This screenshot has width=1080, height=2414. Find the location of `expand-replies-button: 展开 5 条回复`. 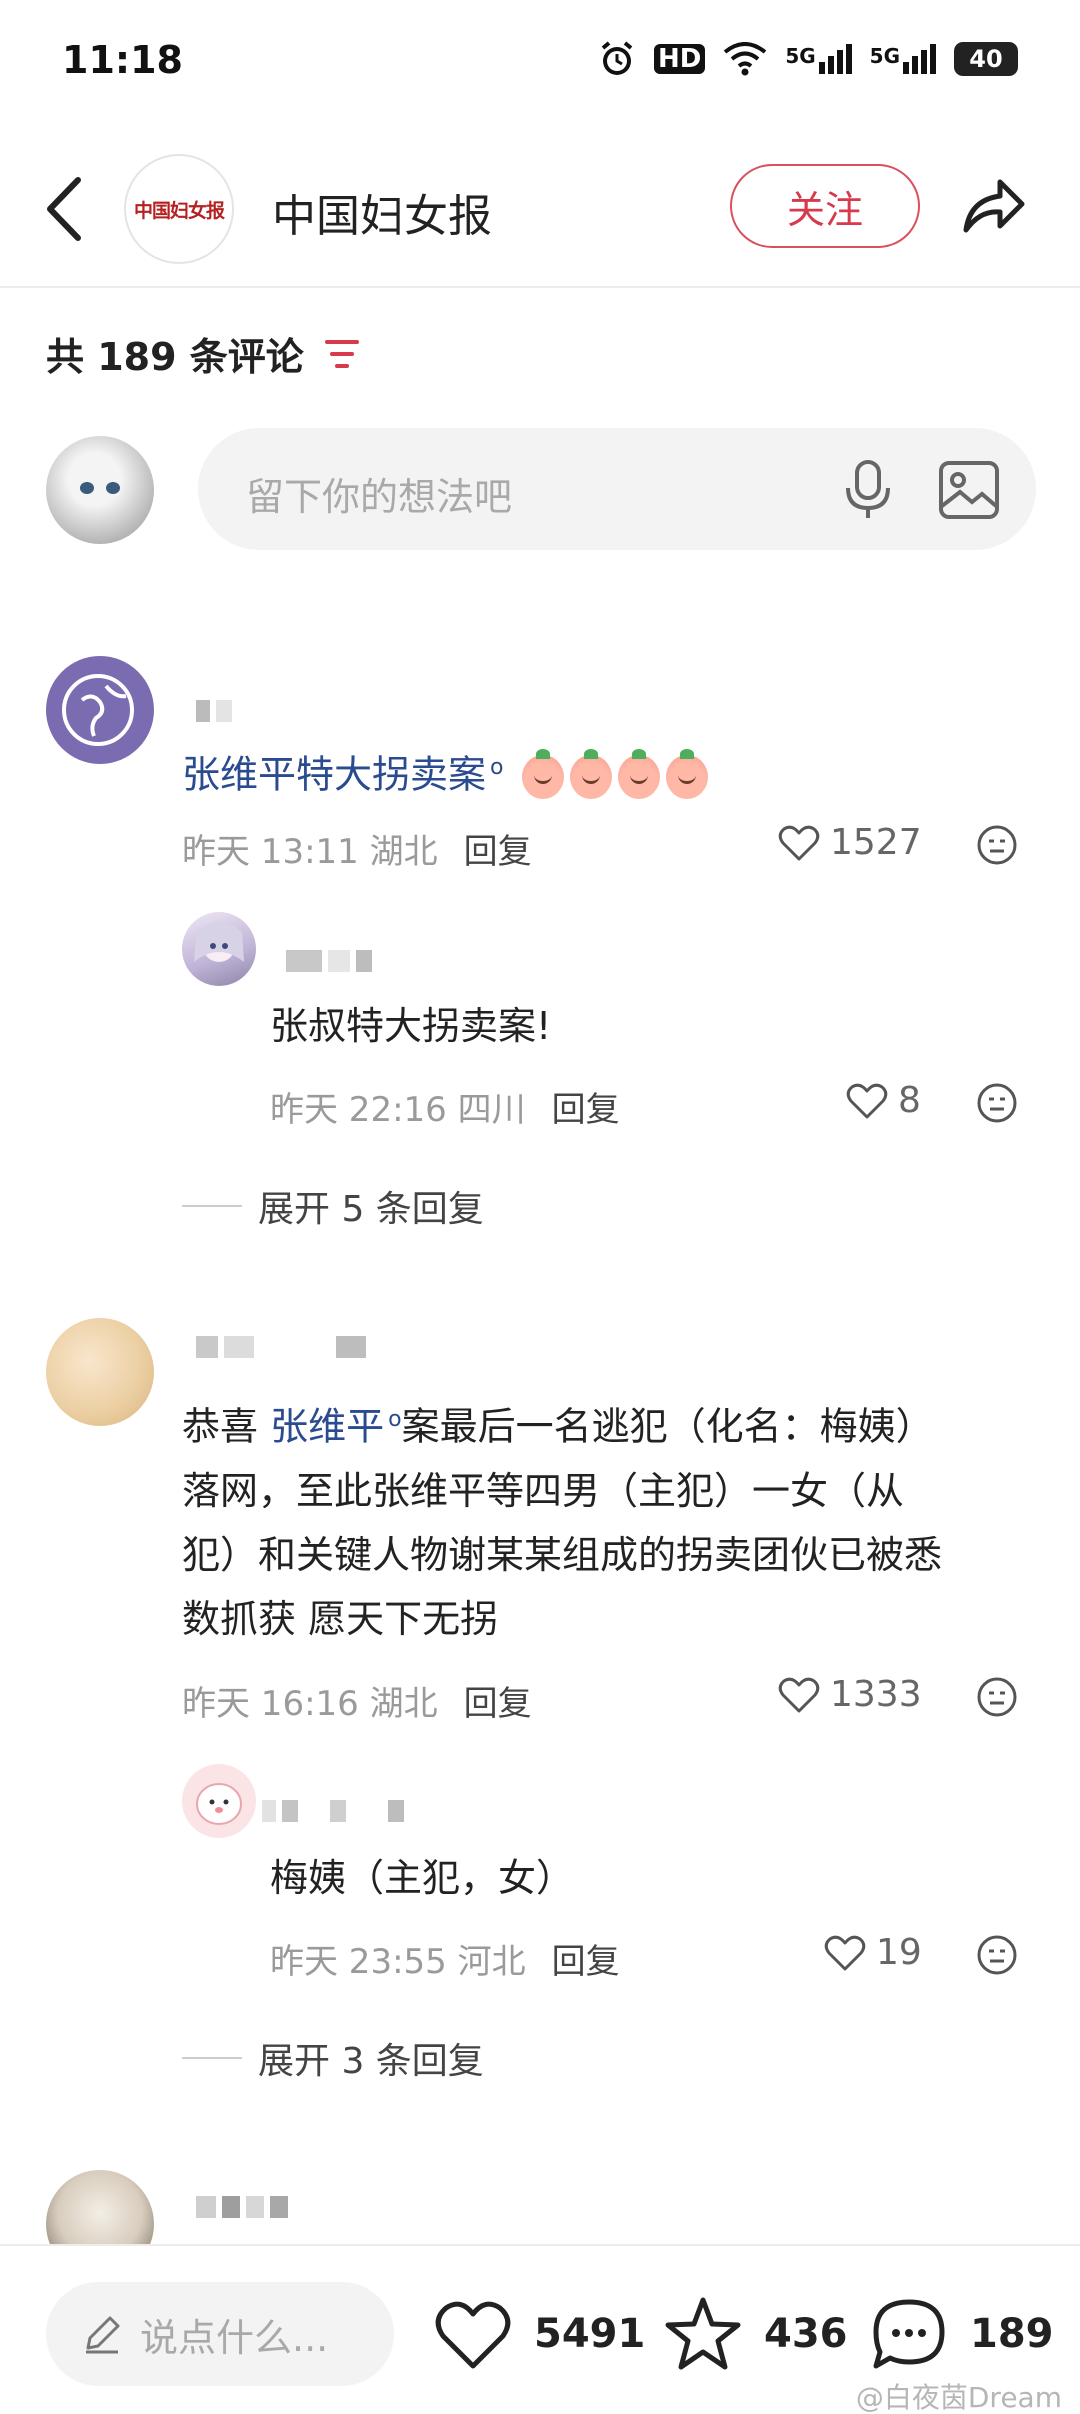

expand-replies-button: 展开 5 条回复 is located at coordinates (333, 1206).